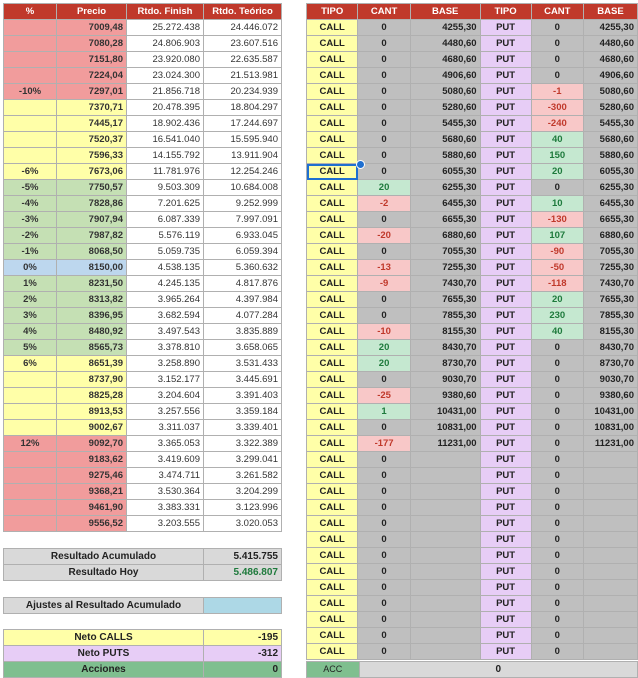  I want to click on rtdo-teorico-cell: 13.911.904, so click(242, 155).